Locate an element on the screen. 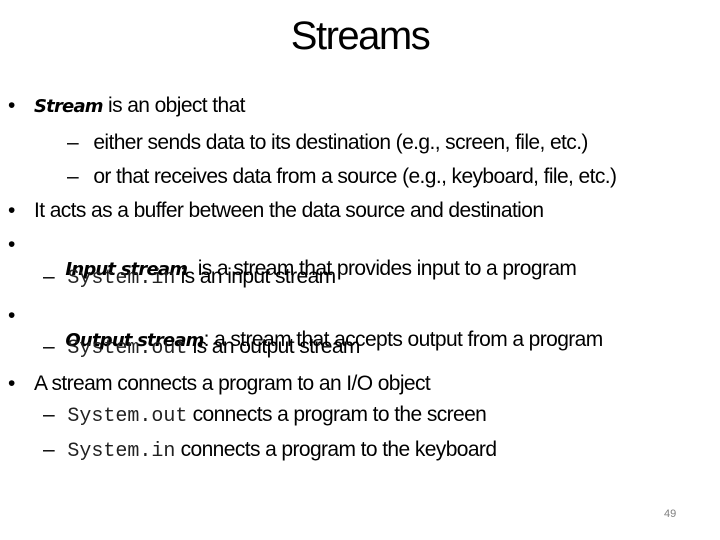 The image size is (720, 540). slide-title-text: Streams is located at coordinates (360, 36).